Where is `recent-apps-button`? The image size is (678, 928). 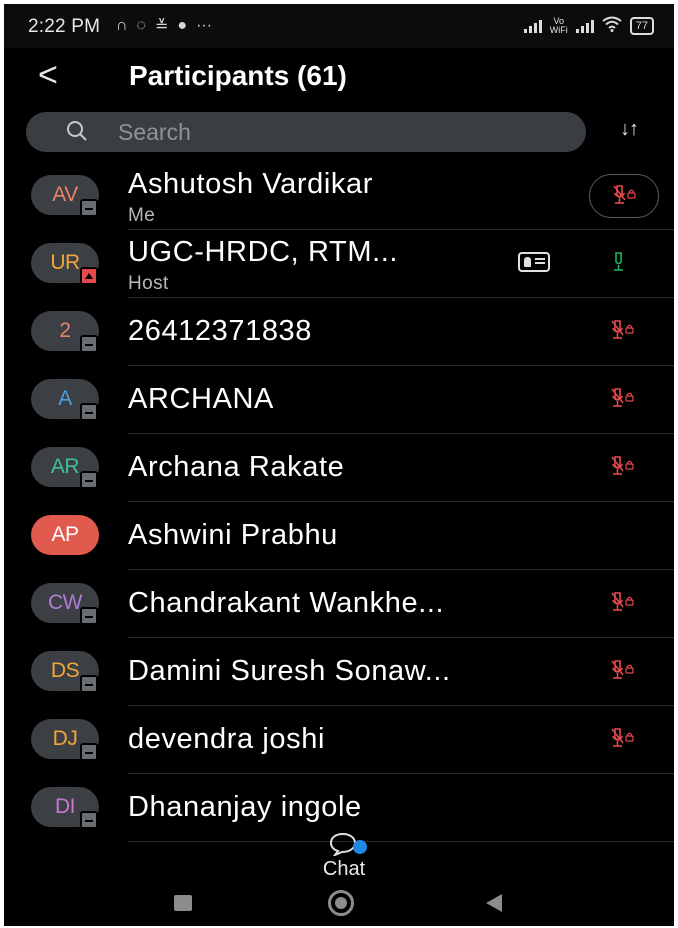
recent-apps-button is located at coordinates (183, 903).